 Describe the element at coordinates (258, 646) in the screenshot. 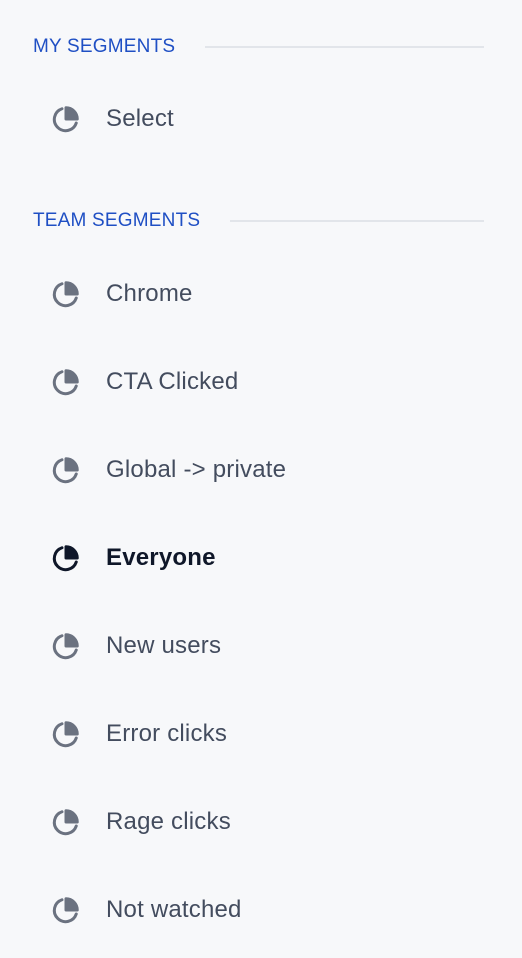

I see `segment-item-new-users: New users` at that location.